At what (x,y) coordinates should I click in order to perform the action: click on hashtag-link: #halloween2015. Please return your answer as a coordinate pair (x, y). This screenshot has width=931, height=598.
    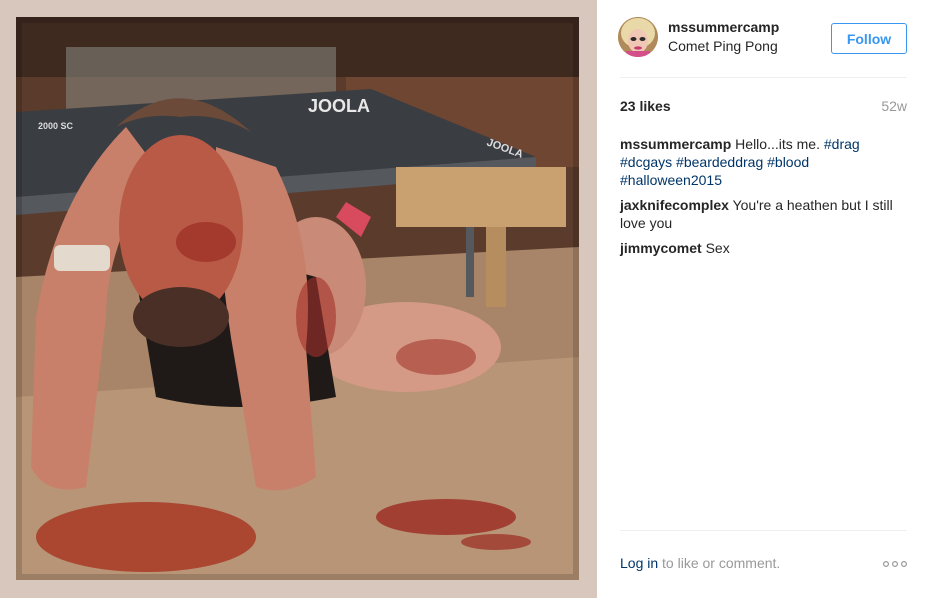
    Looking at the image, I should click on (671, 180).